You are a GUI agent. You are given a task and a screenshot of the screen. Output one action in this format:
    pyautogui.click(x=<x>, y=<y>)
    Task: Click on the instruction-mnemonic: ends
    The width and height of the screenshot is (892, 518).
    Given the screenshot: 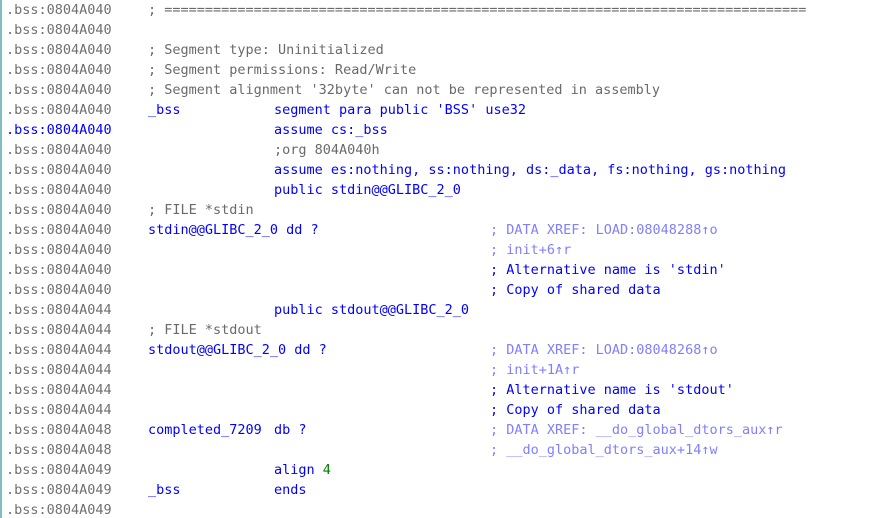 What is the action you would take?
    pyautogui.click(x=290, y=490)
    